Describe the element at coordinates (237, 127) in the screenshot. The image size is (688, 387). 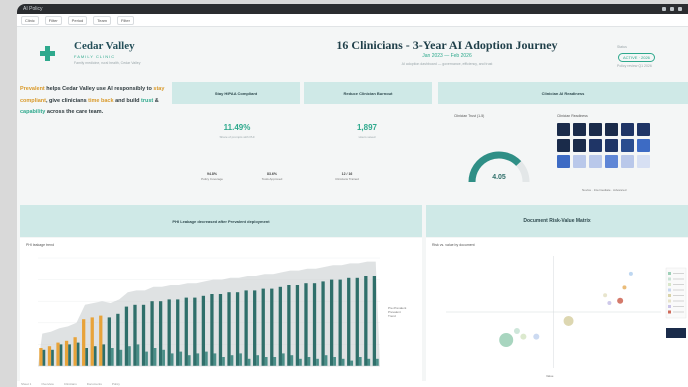
I see `kpi-value: 11.49%` at that location.